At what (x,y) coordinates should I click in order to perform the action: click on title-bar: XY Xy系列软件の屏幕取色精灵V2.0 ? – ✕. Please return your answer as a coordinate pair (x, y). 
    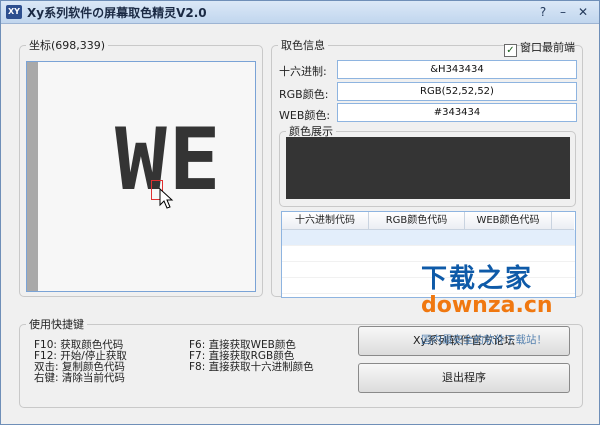
    Looking at the image, I should click on (300, 12).